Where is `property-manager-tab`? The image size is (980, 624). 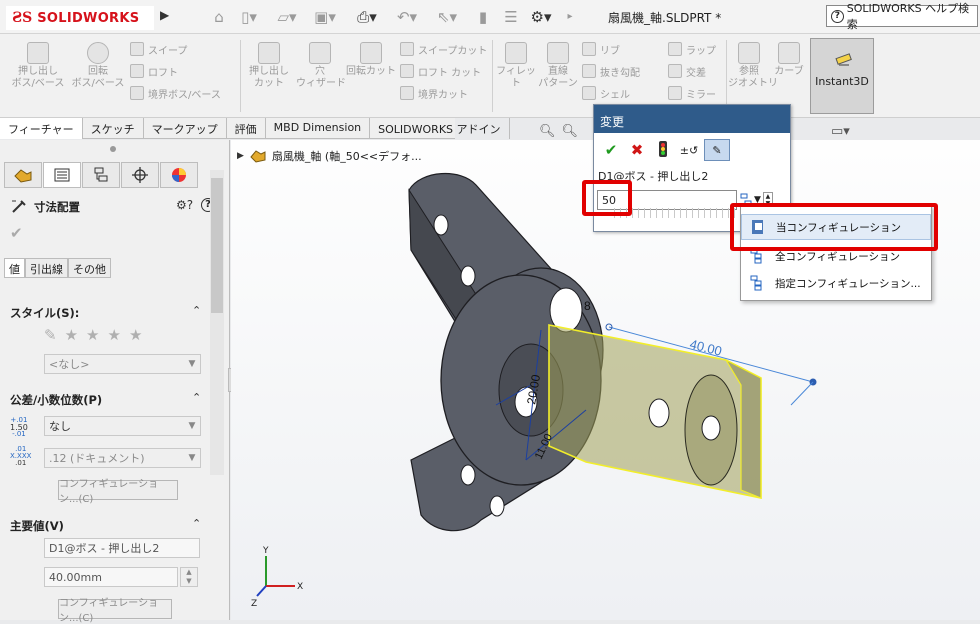 property-manager-tab is located at coordinates (62, 175).